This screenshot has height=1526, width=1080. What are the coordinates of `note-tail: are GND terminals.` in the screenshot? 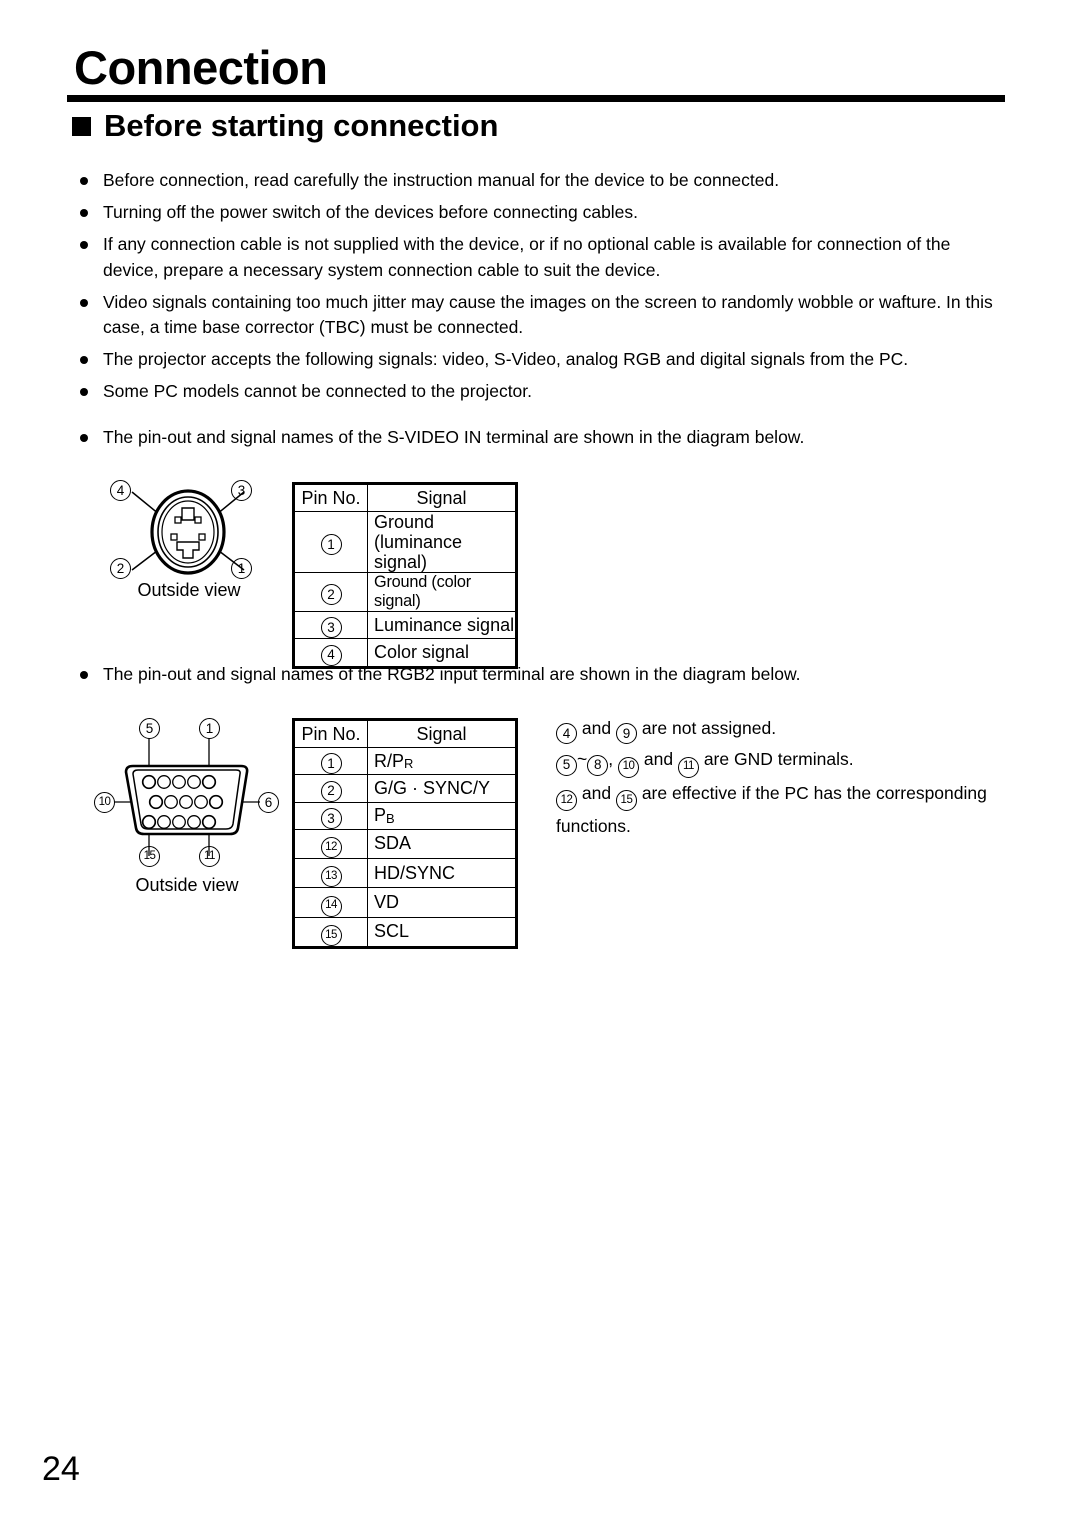 It's located at (778, 759).